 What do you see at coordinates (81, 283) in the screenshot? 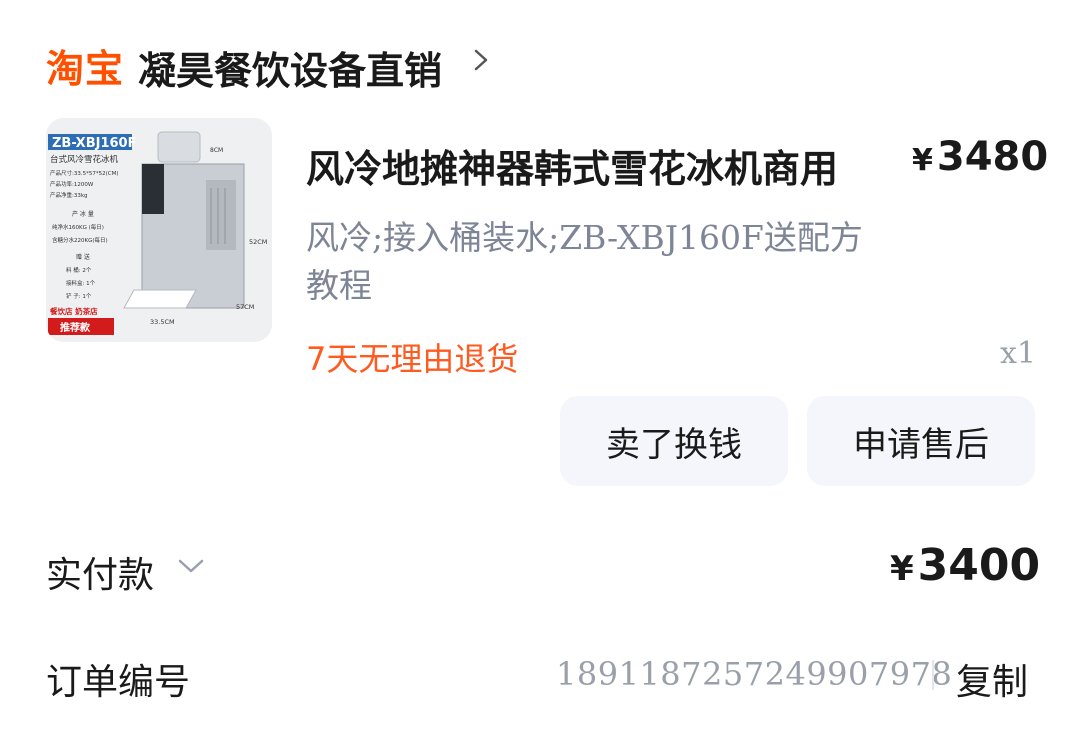
I see `image-gift-2: 接料盒: 1个` at bounding box center [81, 283].